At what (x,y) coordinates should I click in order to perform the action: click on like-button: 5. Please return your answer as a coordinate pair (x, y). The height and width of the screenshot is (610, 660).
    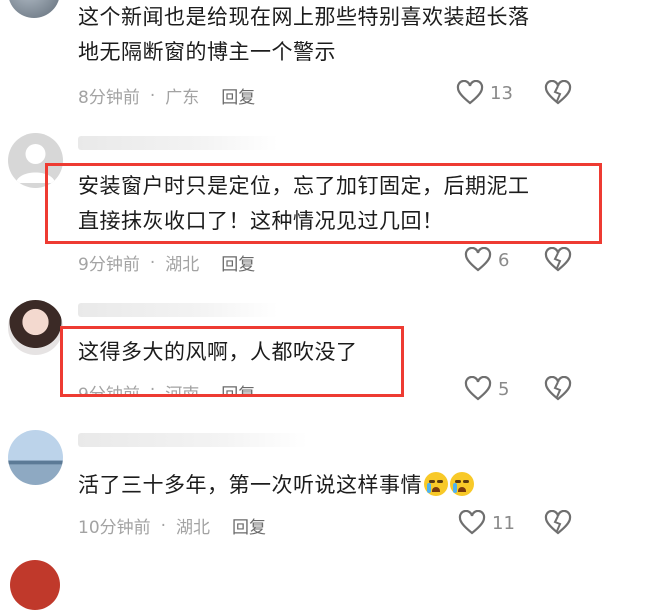
    Looking at the image, I should click on (486, 389).